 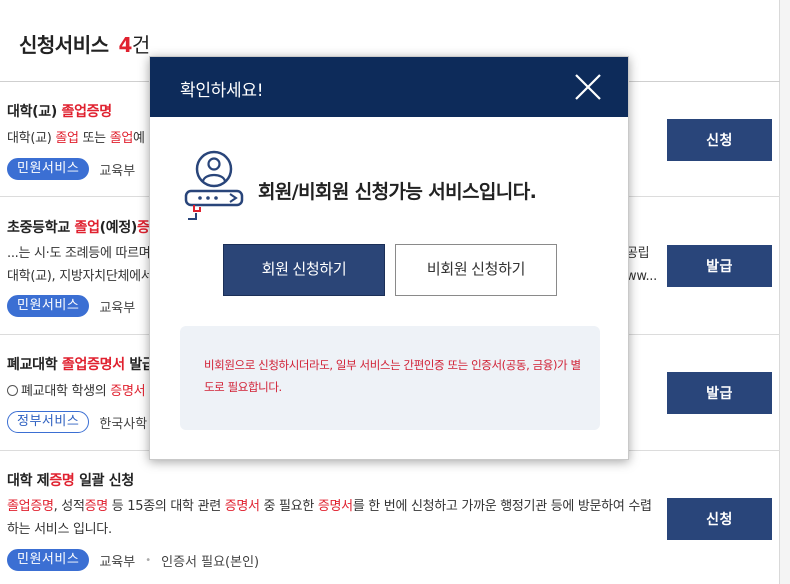 I want to click on item-name: 초중등학교 졸업(예정)증, so click(x=78, y=227).